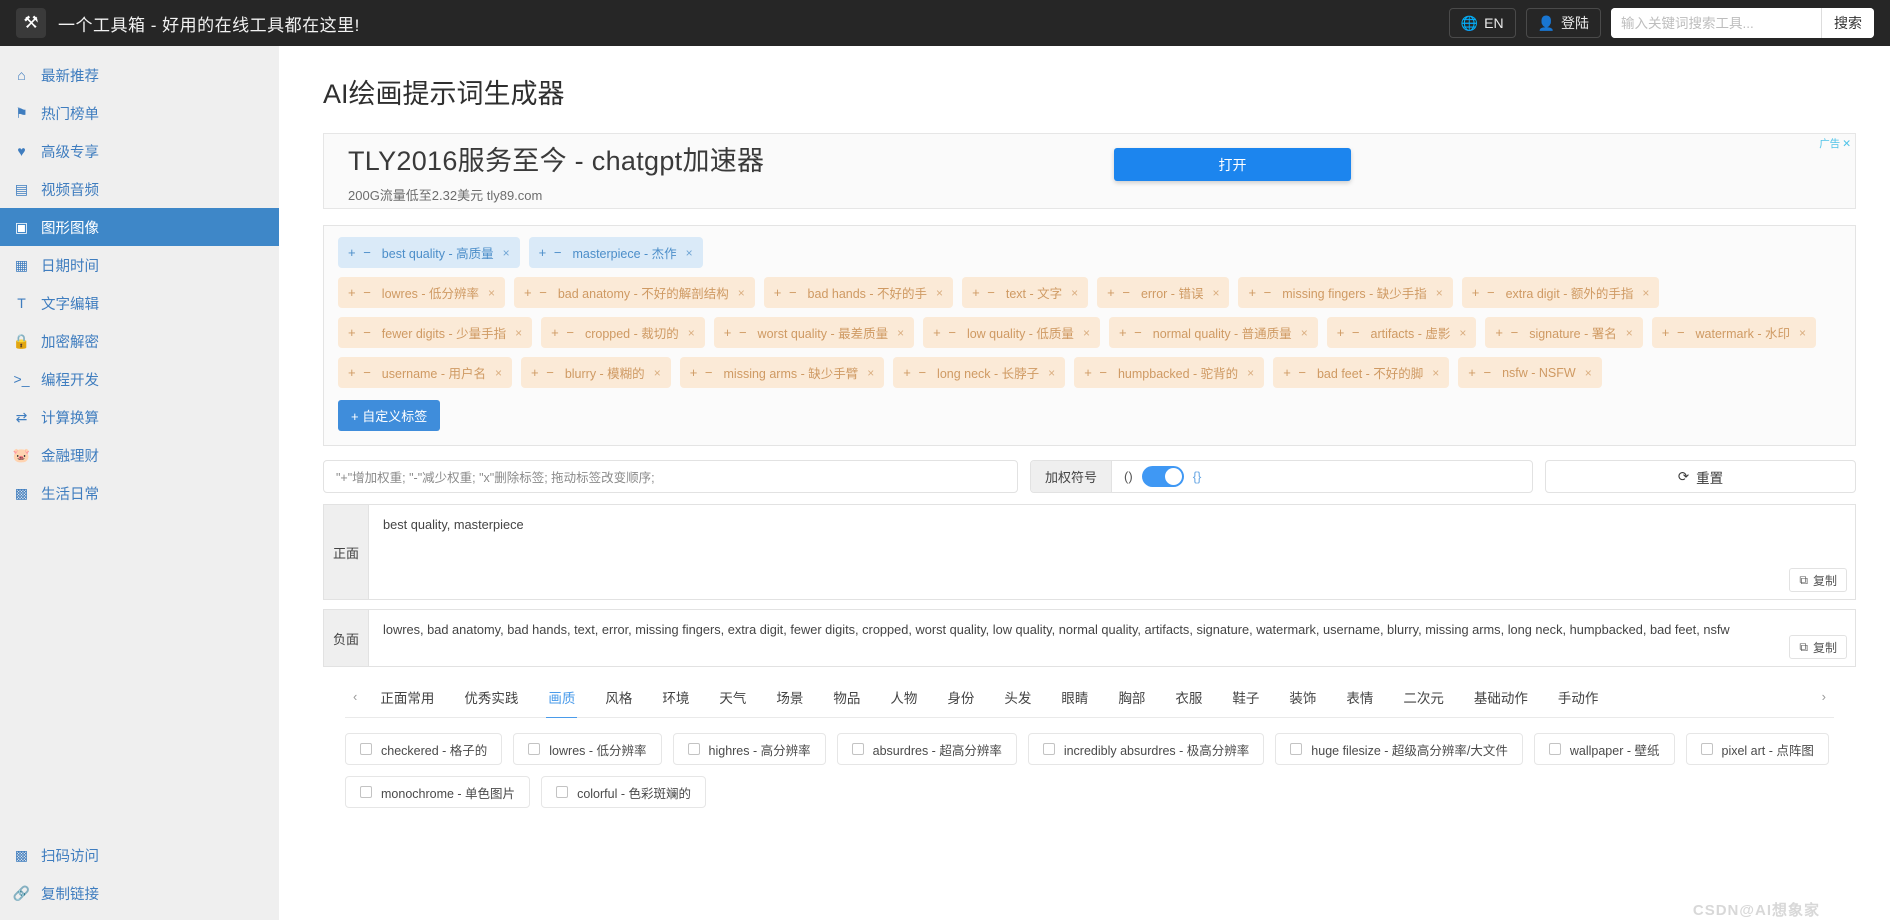  What do you see at coordinates (1112, 552) in the screenshot?
I see `positive-prompt-textarea: best quality, masterpiece` at bounding box center [1112, 552].